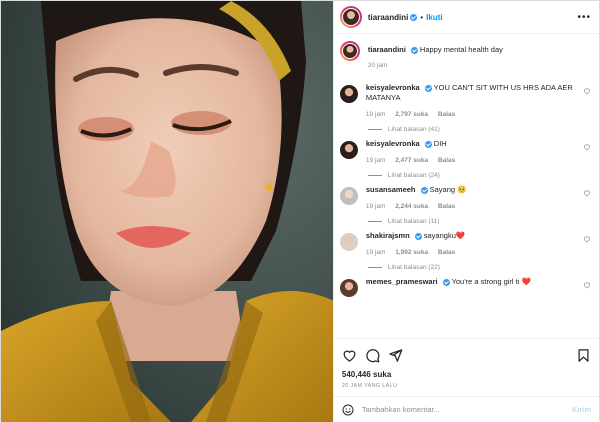 The height and width of the screenshot is (422, 600). I want to click on comment-text: Sayang 🥺, so click(448, 189).